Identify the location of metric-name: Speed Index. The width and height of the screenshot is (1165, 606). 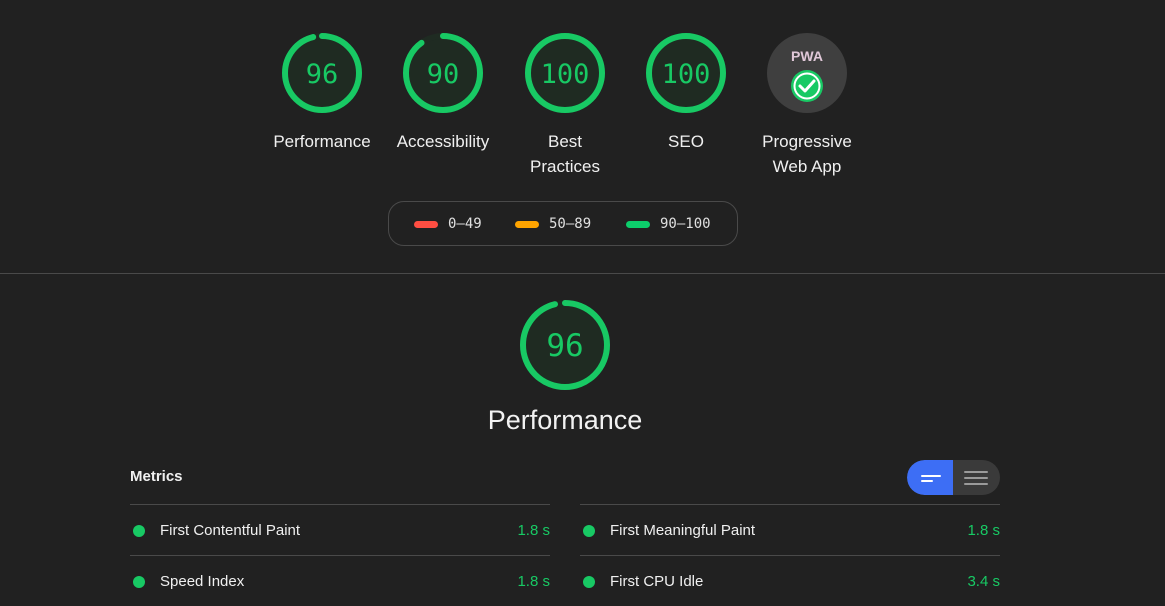
(202, 581).